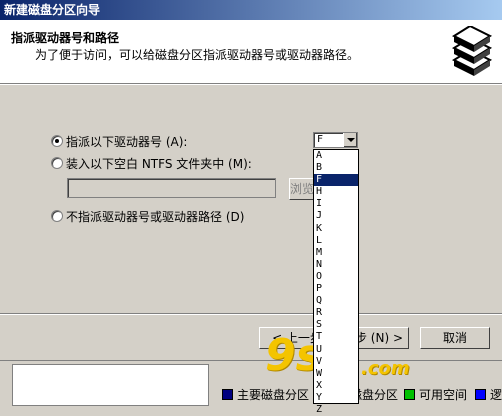 This screenshot has width=502, height=416. Describe the element at coordinates (110, 385) in the screenshot. I see `background-volume-pane` at that location.